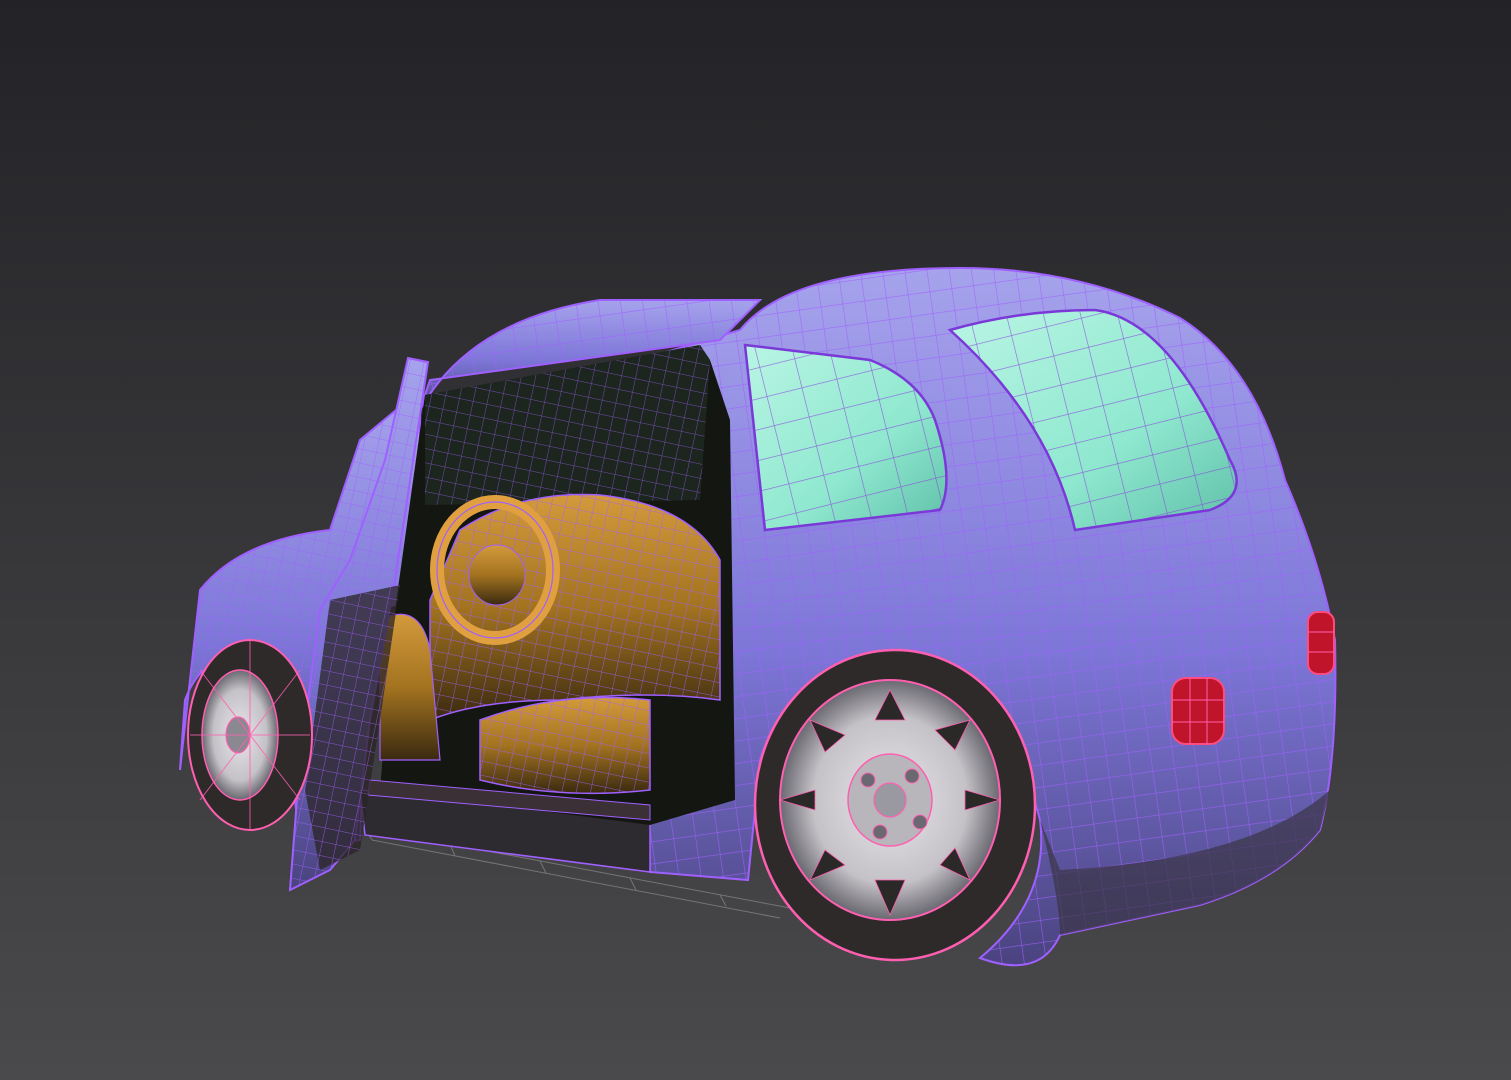 The image size is (1511, 1080). What do you see at coordinates (250, 735) in the screenshot?
I see `front-wheel` at bounding box center [250, 735].